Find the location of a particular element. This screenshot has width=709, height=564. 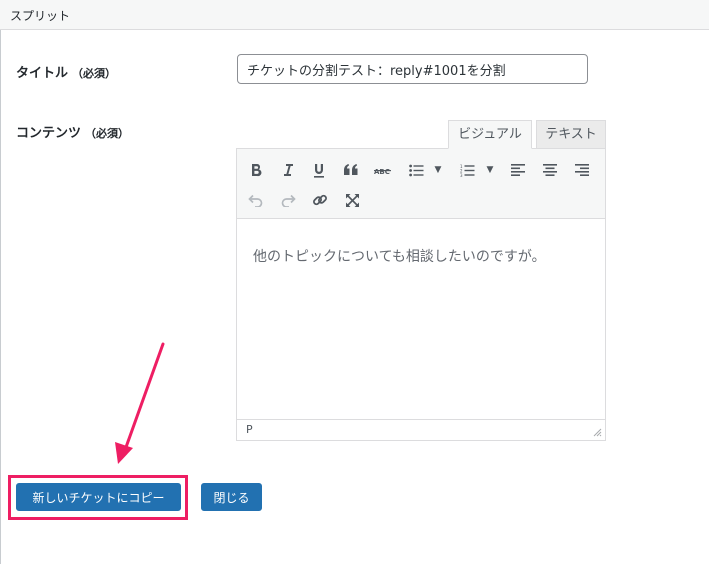

content-label: コンテンツ （必須） is located at coordinates (72, 131).